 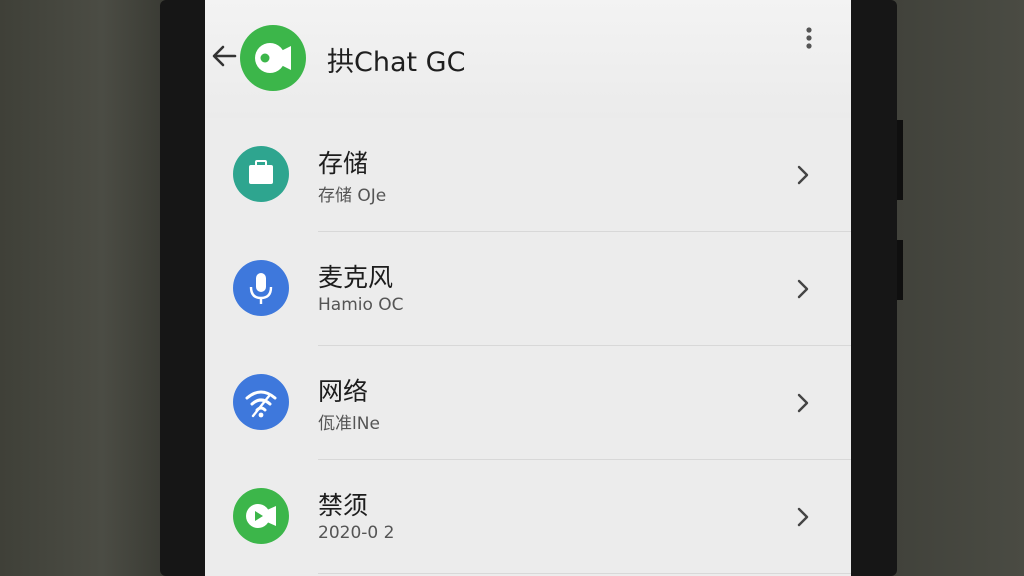 What do you see at coordinates (343, 391) in the screenshot?
I see `setting-label: 网络` at bounding box center [343, 391].